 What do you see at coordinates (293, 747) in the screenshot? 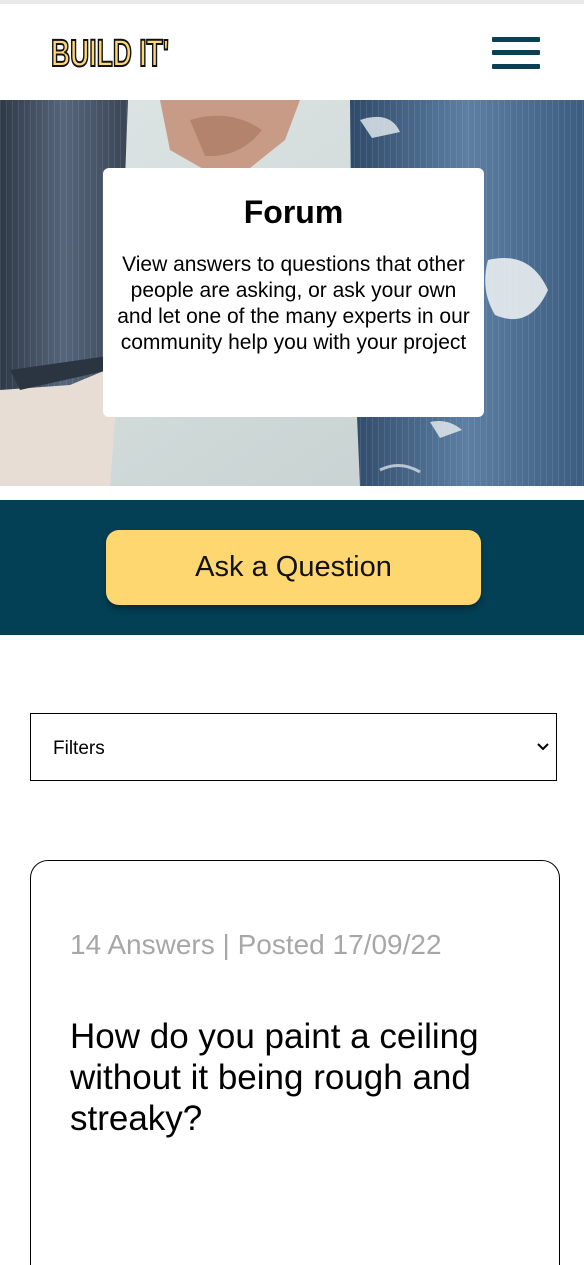
I see `filters-select: Filters` at bounding box center [293, 747].